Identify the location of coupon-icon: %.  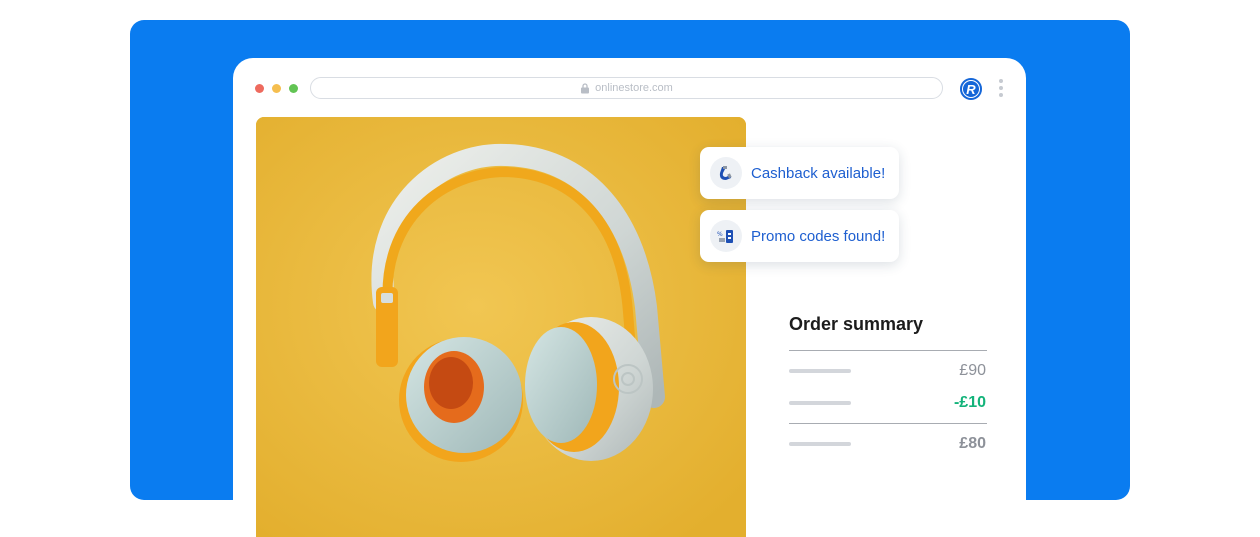
(726, 236).